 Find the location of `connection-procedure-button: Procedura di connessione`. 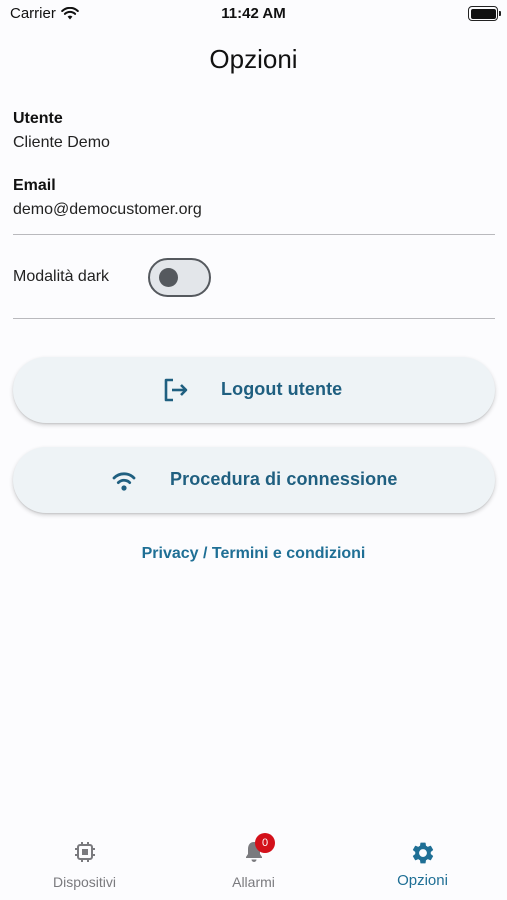

connection-procedure-button: Procedura di connessione is located at coordinates (254, 480).